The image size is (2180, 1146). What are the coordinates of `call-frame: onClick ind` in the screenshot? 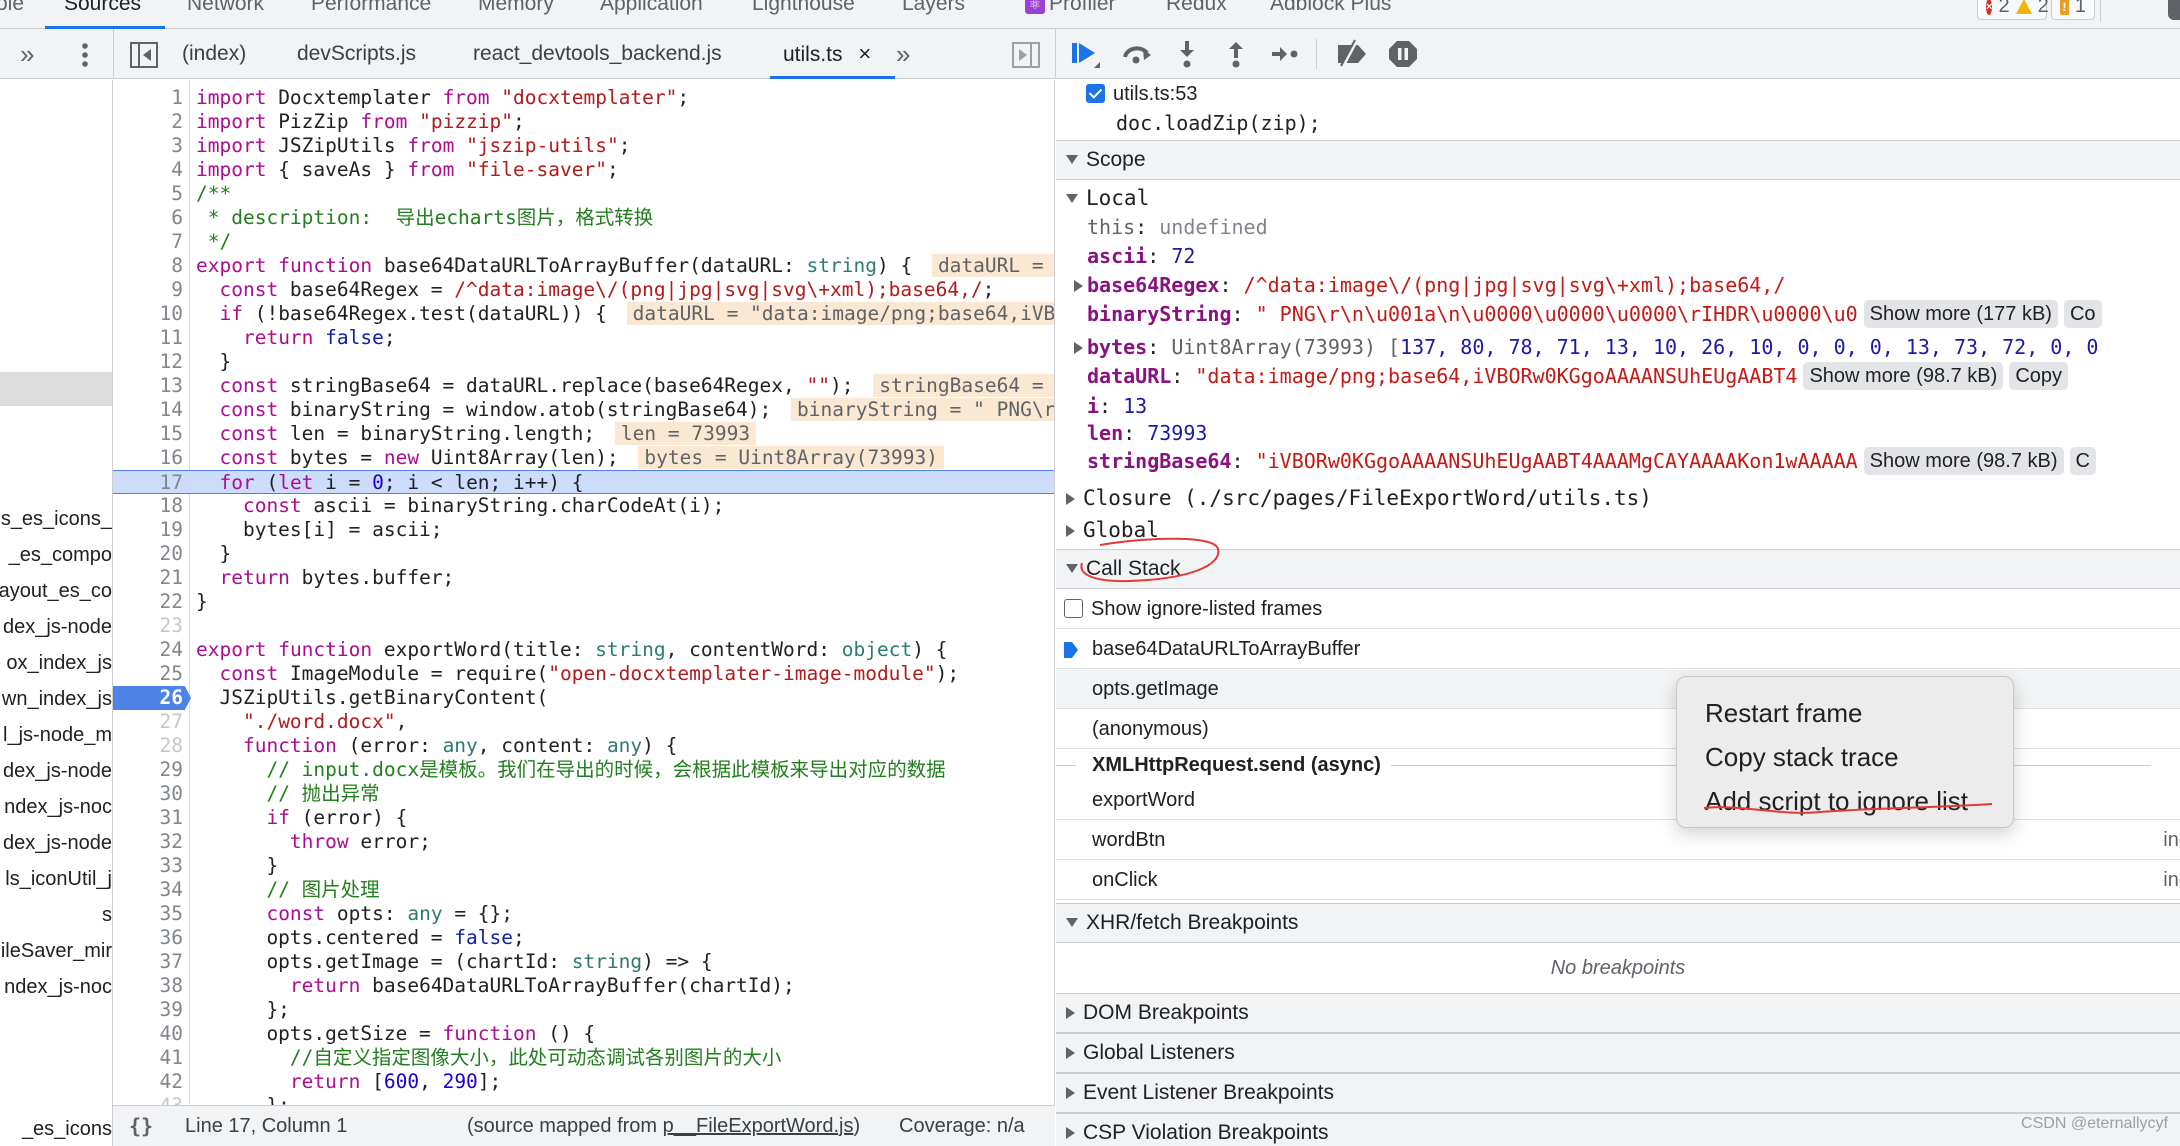 It's located at (1618, 880).